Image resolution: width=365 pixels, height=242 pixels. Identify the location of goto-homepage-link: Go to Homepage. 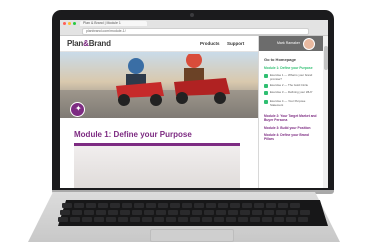
(280, 59).